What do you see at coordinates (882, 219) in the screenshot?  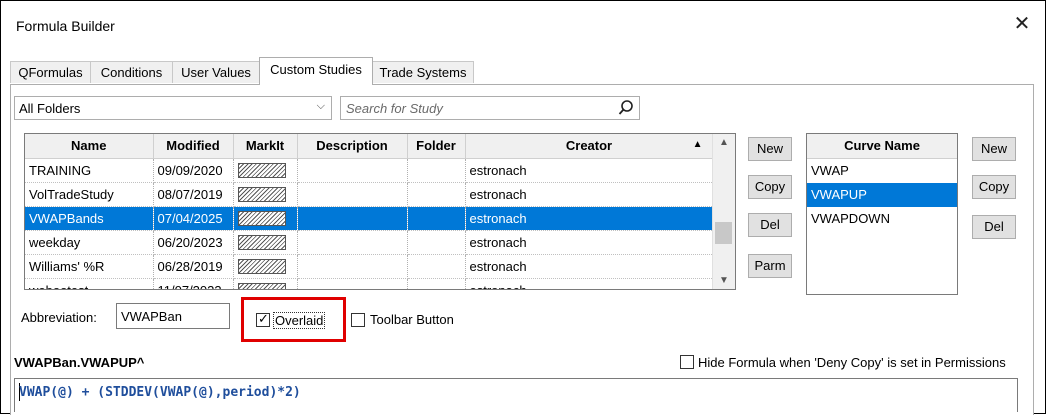 I see `curve-item-vwapdown: VWAPDOWN` at bounding box center [882, 219].